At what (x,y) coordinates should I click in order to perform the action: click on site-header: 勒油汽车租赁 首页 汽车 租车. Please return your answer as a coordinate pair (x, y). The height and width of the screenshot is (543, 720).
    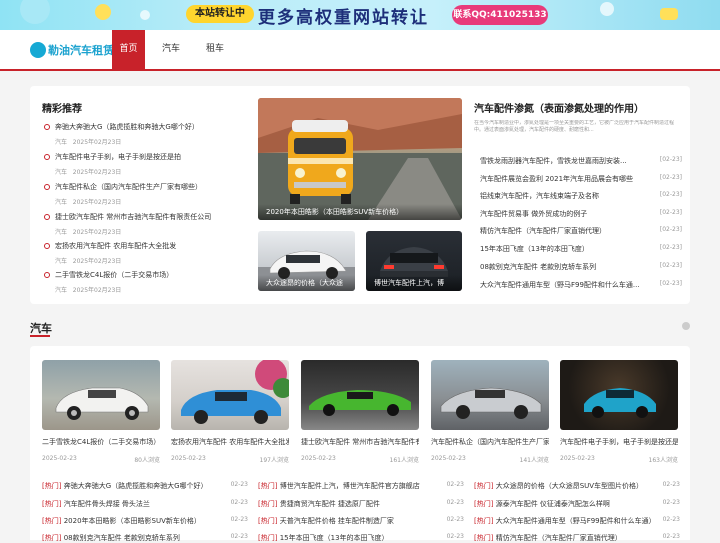
    Looking at the image, I should click on (360, 50).